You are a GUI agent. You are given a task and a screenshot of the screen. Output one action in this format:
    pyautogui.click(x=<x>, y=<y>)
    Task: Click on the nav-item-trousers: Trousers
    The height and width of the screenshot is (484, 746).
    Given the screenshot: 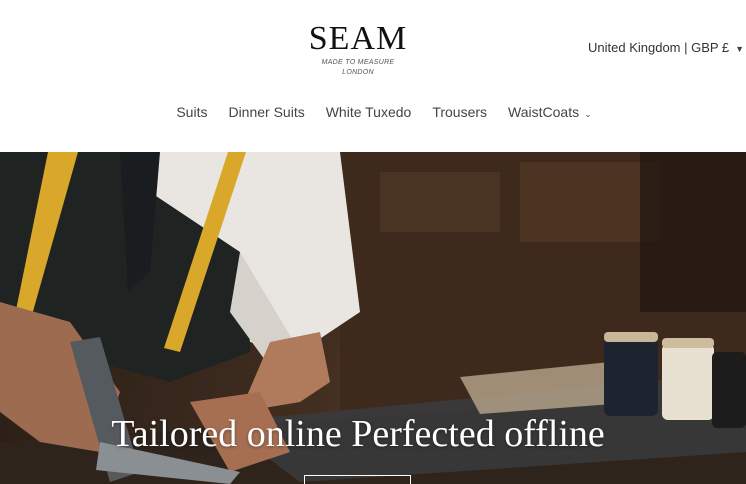 What is the action you would take?
    pyautogui.click(x=459, y=113)
    